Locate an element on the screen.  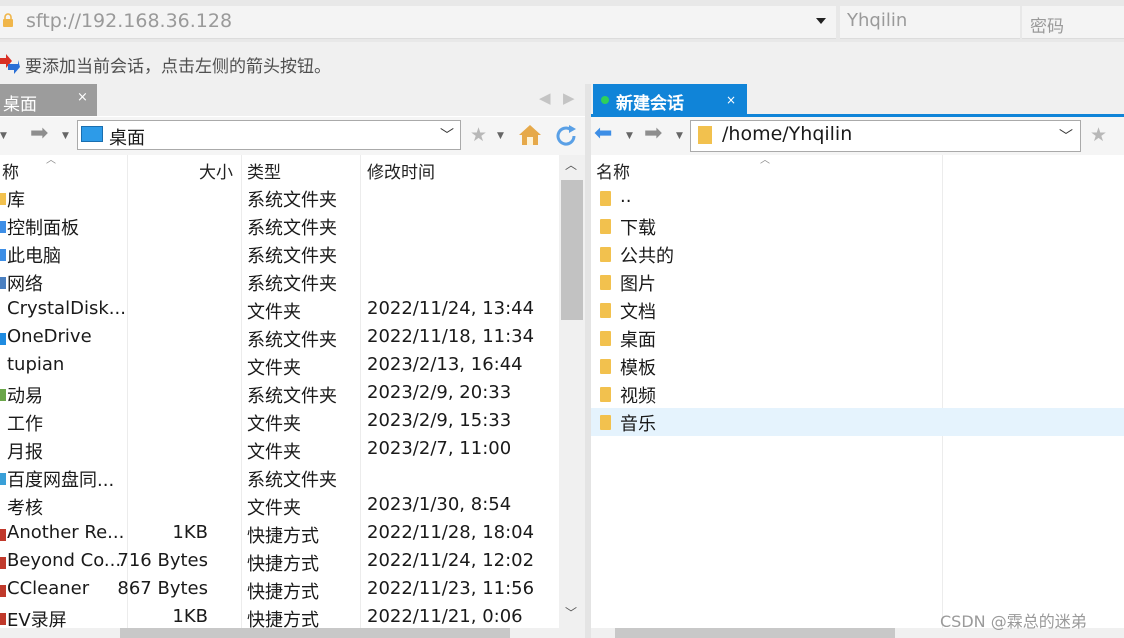
file-size: 716 Bytes is located at coordinates (162, 560).